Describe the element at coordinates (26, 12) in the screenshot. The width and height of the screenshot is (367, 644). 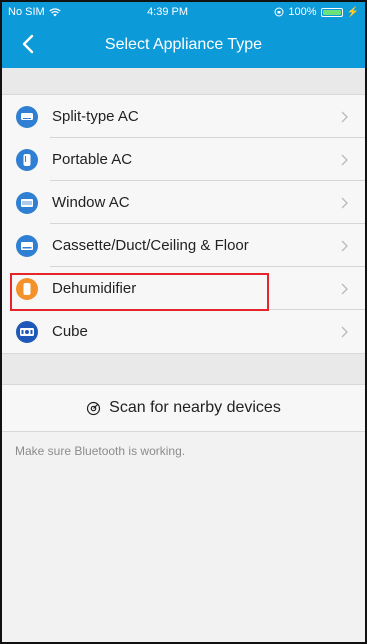
I see `carrier-text: No SIM` at that location.